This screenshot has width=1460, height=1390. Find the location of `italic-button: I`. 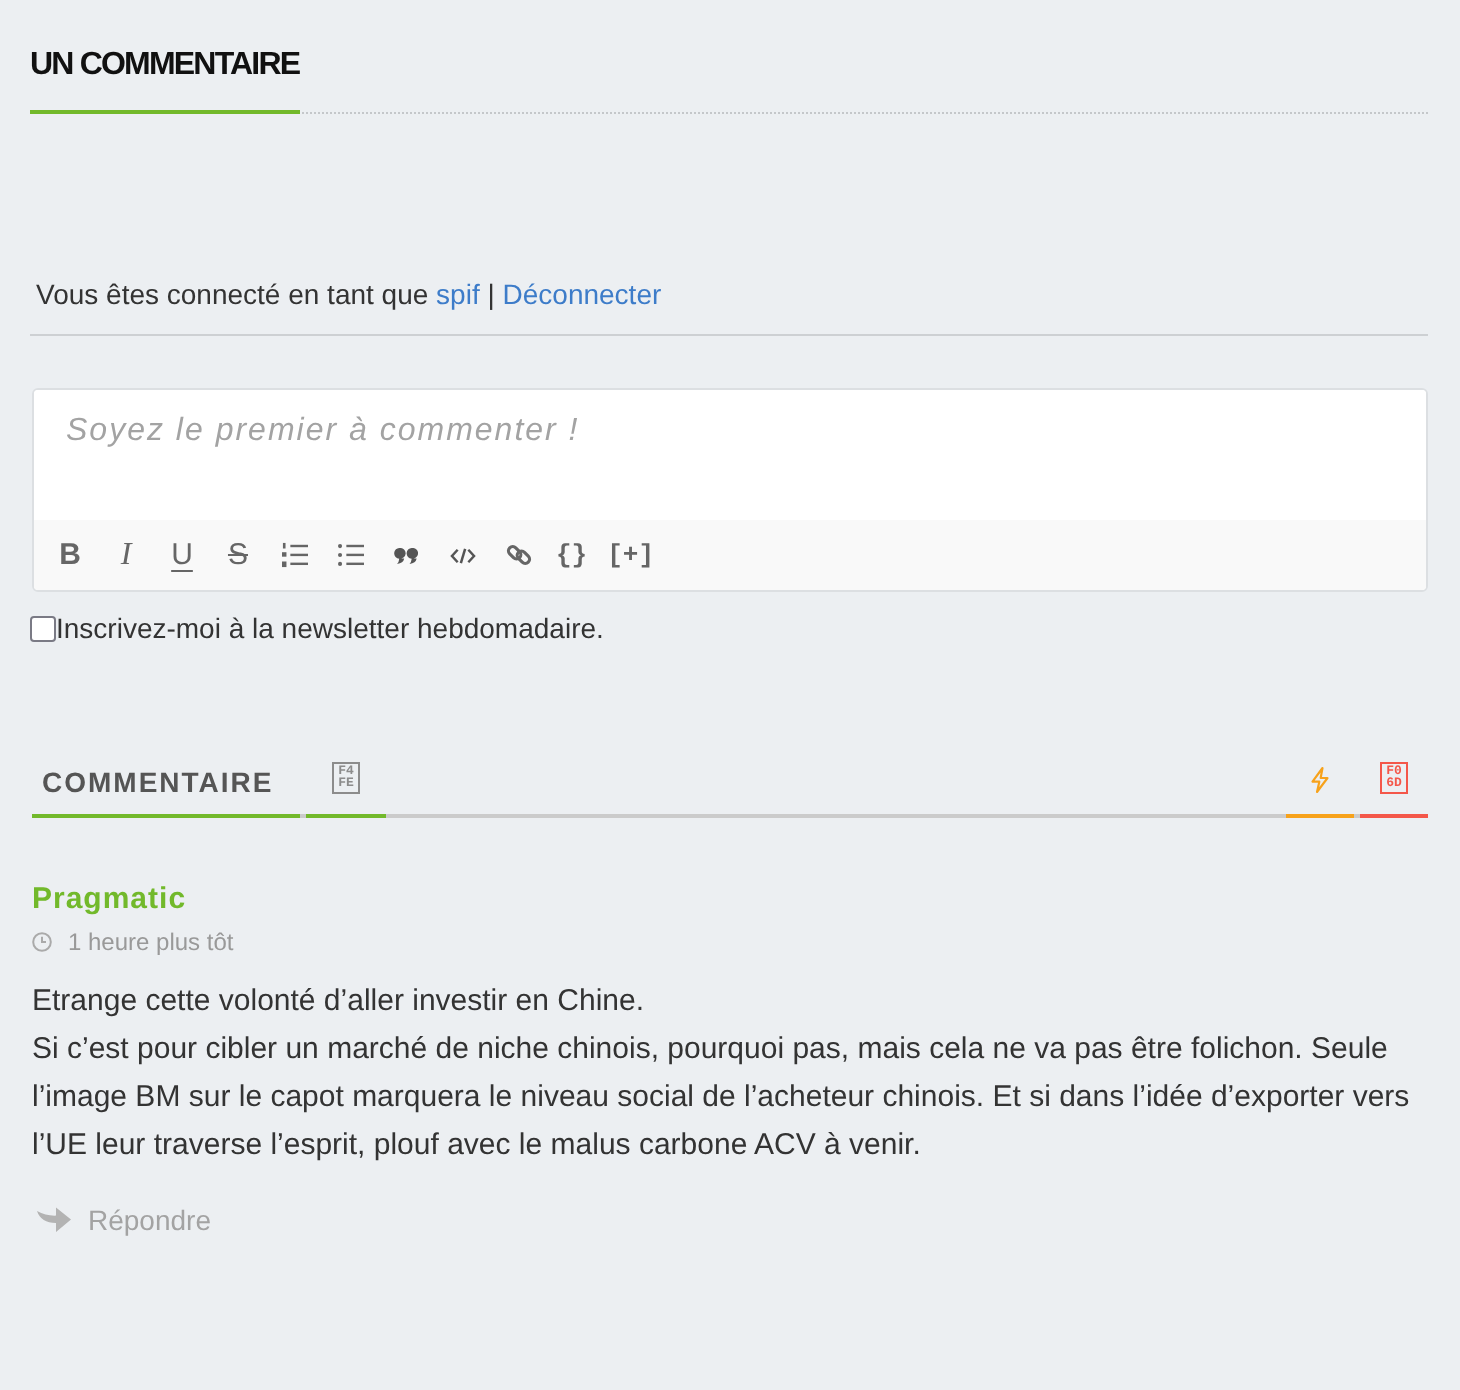

italic-button: I is located at coordinates (126, 555).